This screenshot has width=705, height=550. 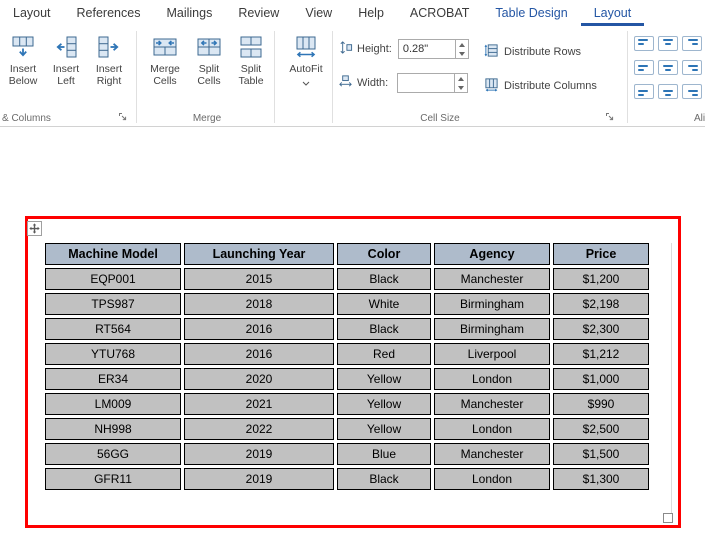 What do you see at coordinates (601, 354) in the screenshot?
I see `table-cell: $1,212` at bounding box center [601, 354].